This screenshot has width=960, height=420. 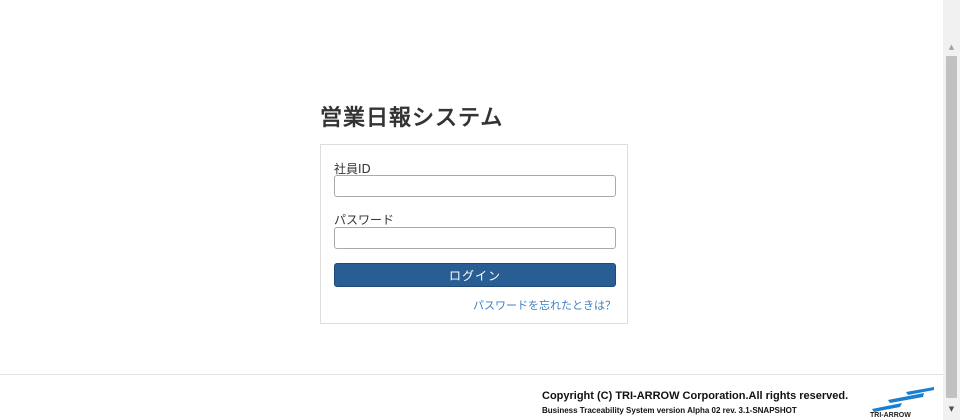 I want to click on tri-arrow-logo-icon, so click(x=903, y=399).